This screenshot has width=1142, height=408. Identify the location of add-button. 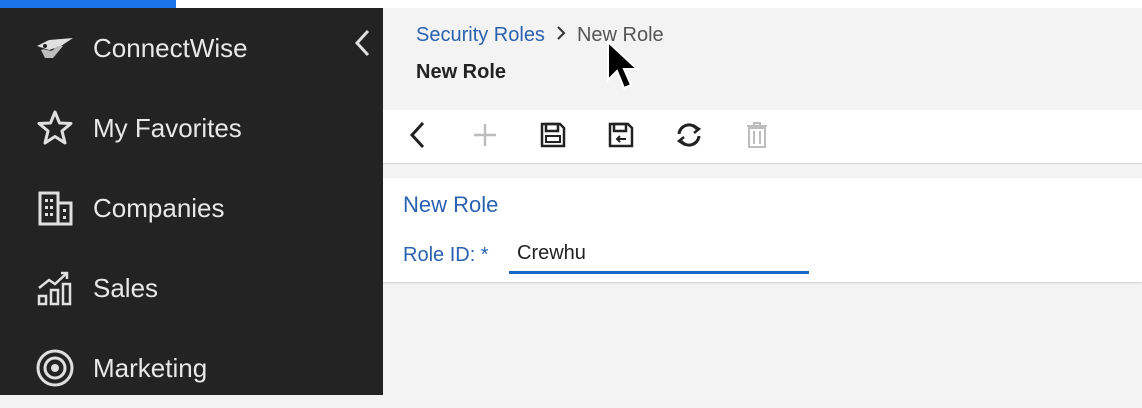
(485, 137).